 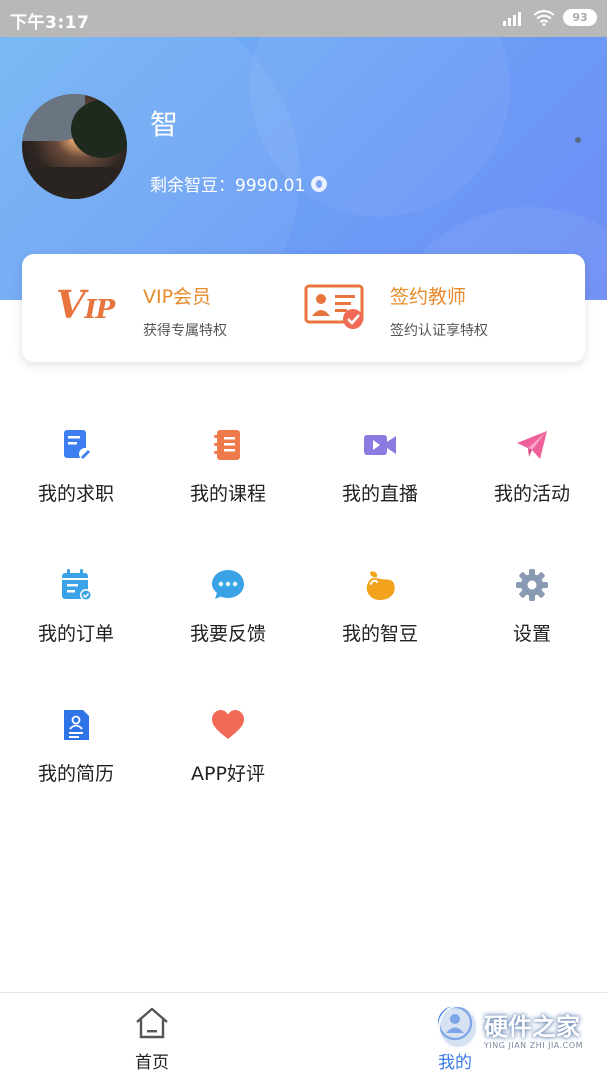 I want to click on menu-label: 我的活动, so click(x=531, y=494).